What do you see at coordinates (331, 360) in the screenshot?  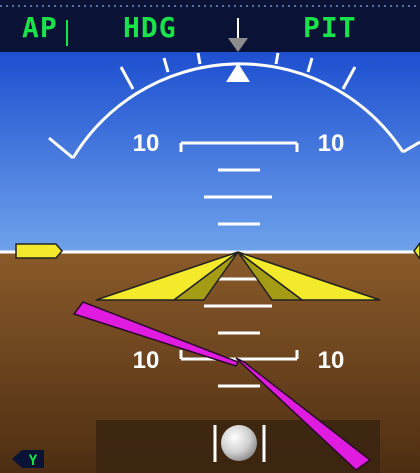 I see `pitch-label-lower-right: 10` at bounding box center [331, 360].